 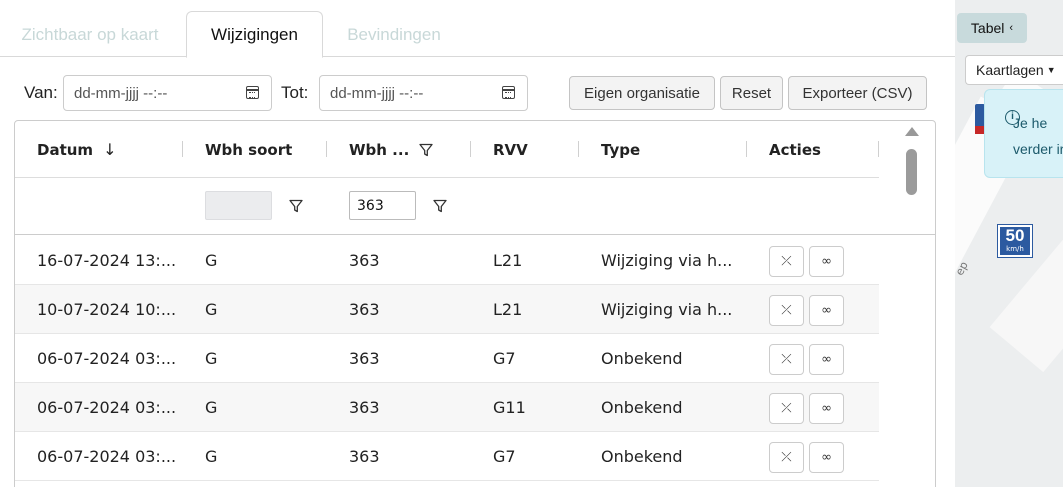 I want to click on kaartlagen-label: Kaartlagen, so click(x=1010, y=70).